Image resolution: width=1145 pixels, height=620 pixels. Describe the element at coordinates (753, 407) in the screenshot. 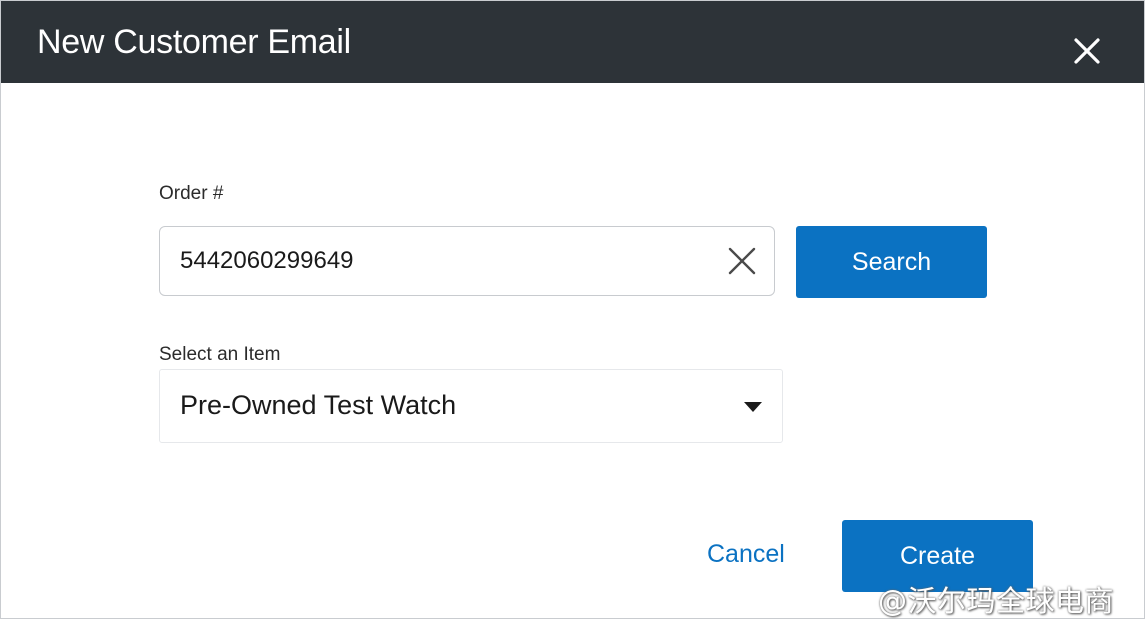

I see `caret-down-icon` at that location.